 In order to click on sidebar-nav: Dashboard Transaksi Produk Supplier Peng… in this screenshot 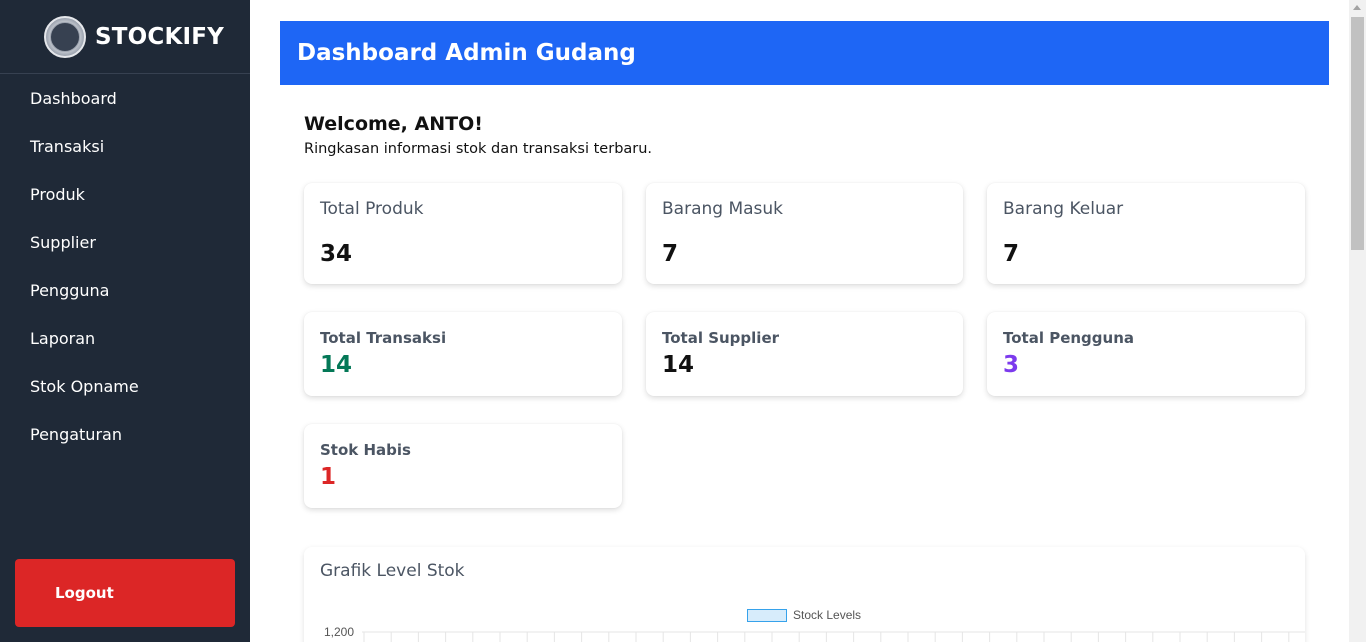, I will do `click(125, 266)`.